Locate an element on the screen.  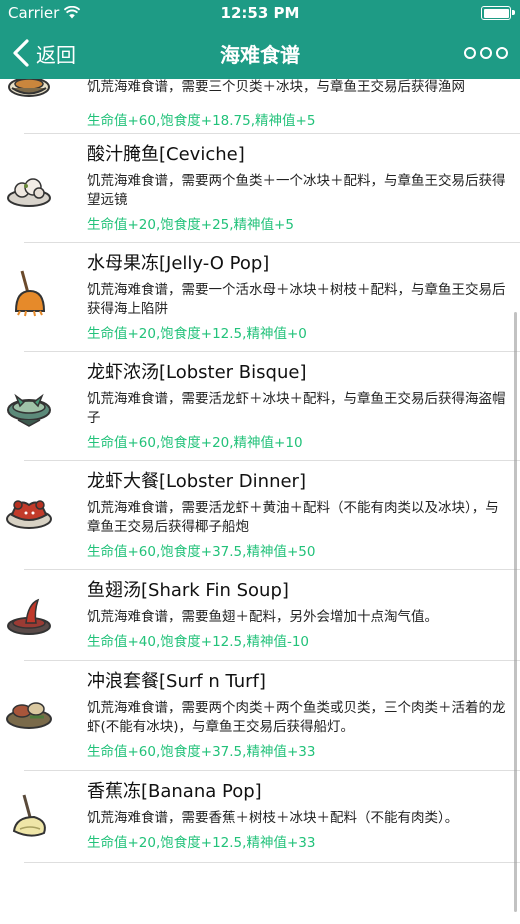
recipe-description: 饥荒海难食谱，需要鱼翅＋配料，另外会增加十点淘气值。 is located at coordinates (262, 617).